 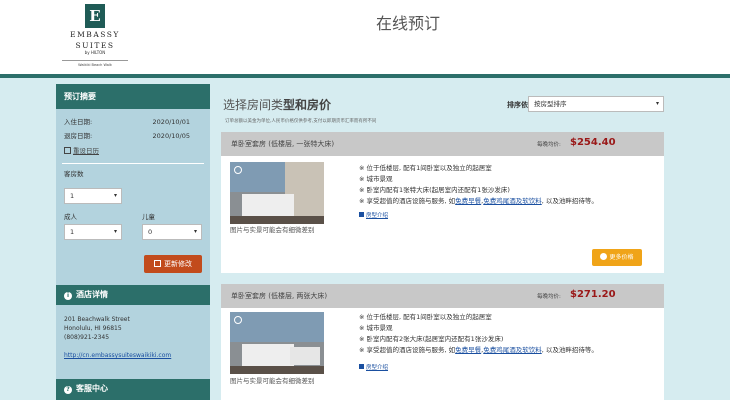 I want to click on help-icon: ?, so click(x=68, y=390).